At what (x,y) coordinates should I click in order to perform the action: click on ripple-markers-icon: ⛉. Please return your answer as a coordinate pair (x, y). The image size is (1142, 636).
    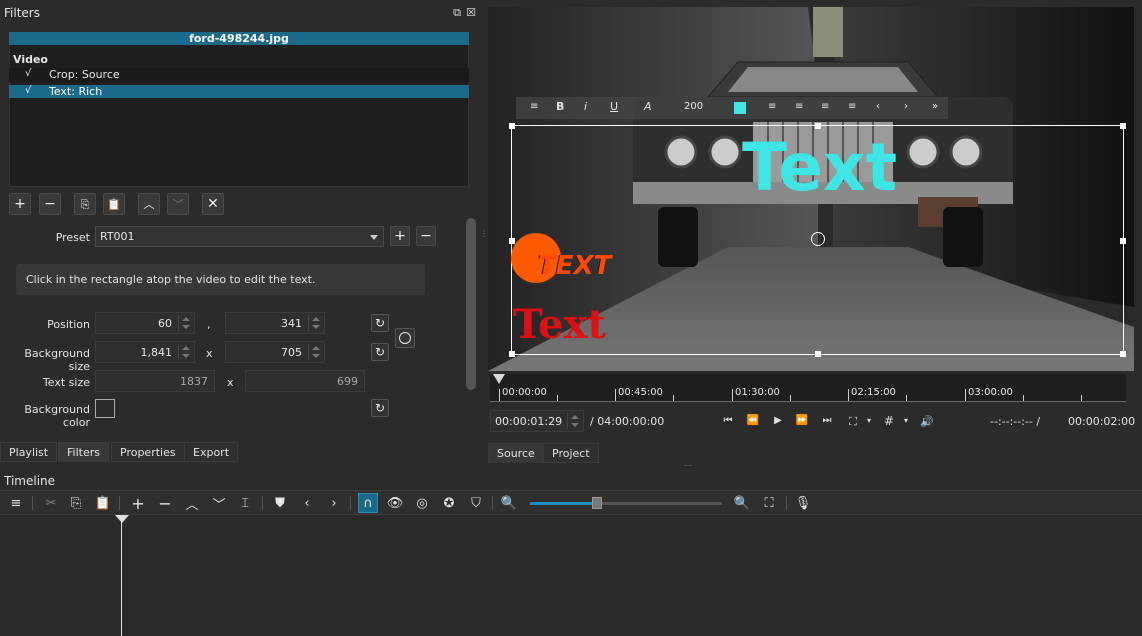
    Looking at the image, I should click on (476, 503).